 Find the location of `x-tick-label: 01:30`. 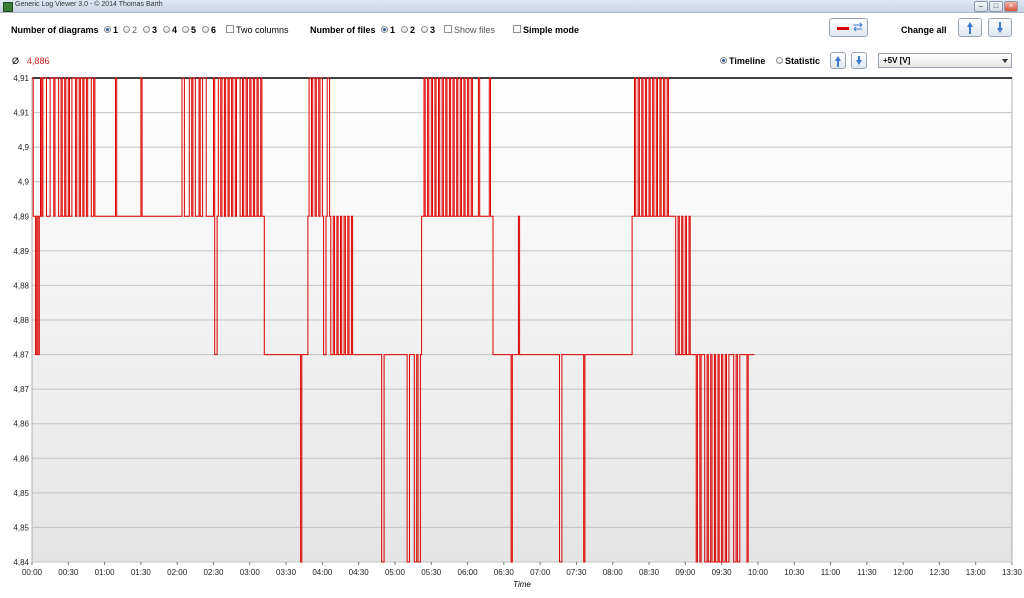

x-tick-label: 01:30 is located at coordinates (141, 572).